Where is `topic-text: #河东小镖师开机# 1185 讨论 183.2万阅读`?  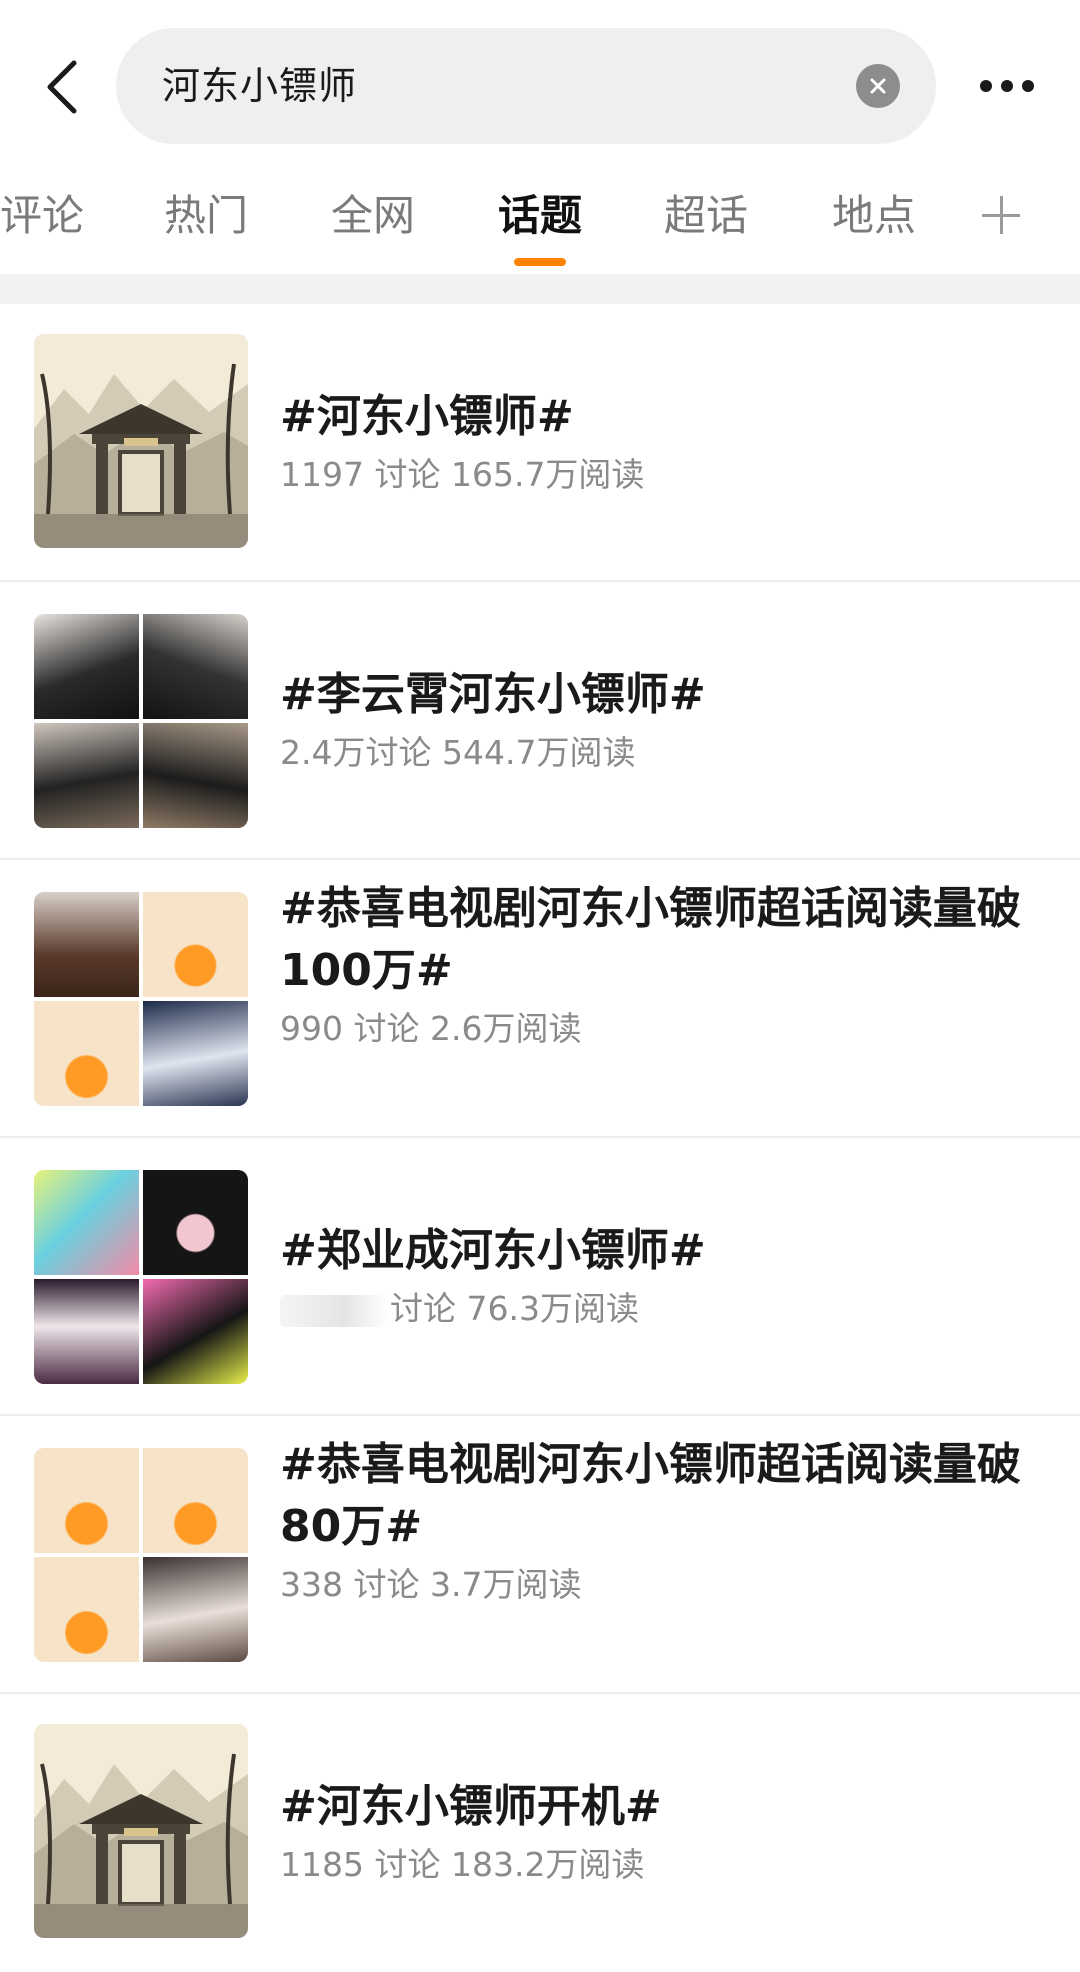
topic-text: #河东小镖师开机# 1185 讨论 183.2万阅读 is located at coordinates (665, 1832).